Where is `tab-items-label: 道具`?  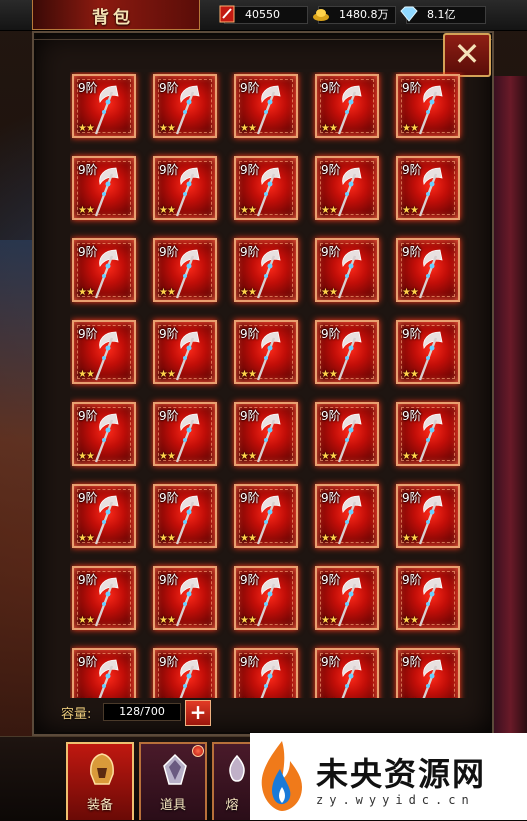 tab-items-label: 道具 is located at coordinates (172, 805).